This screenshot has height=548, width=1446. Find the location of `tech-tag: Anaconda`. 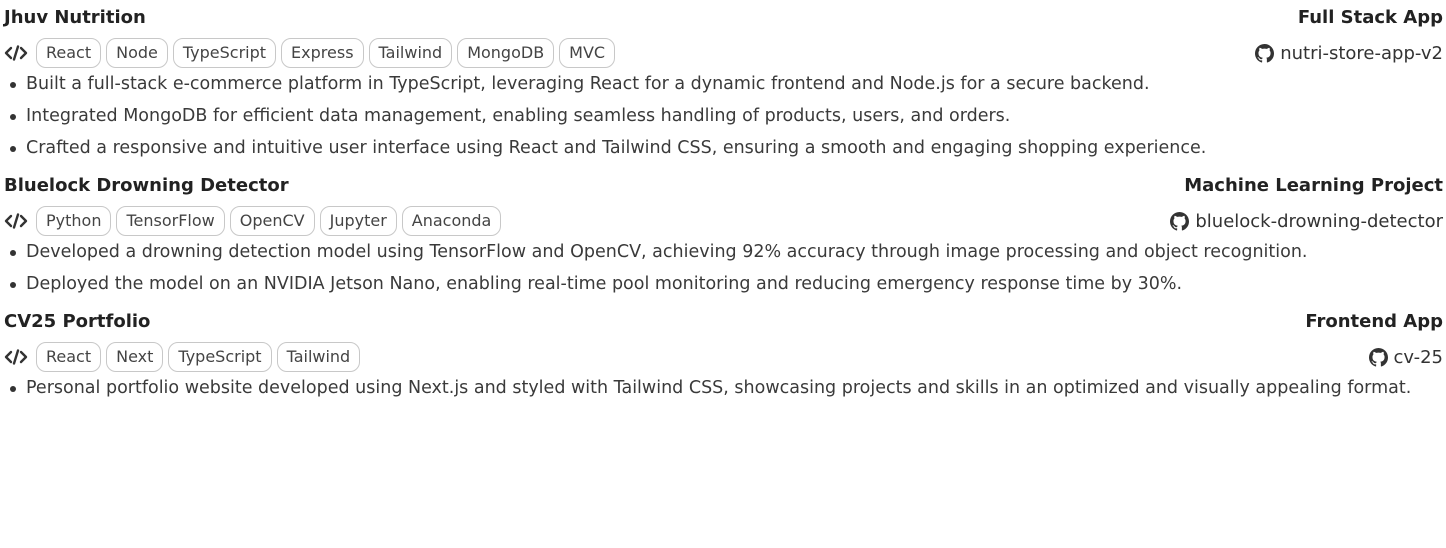

tech-tag: Anaconda is located at coordinates (451, 221).